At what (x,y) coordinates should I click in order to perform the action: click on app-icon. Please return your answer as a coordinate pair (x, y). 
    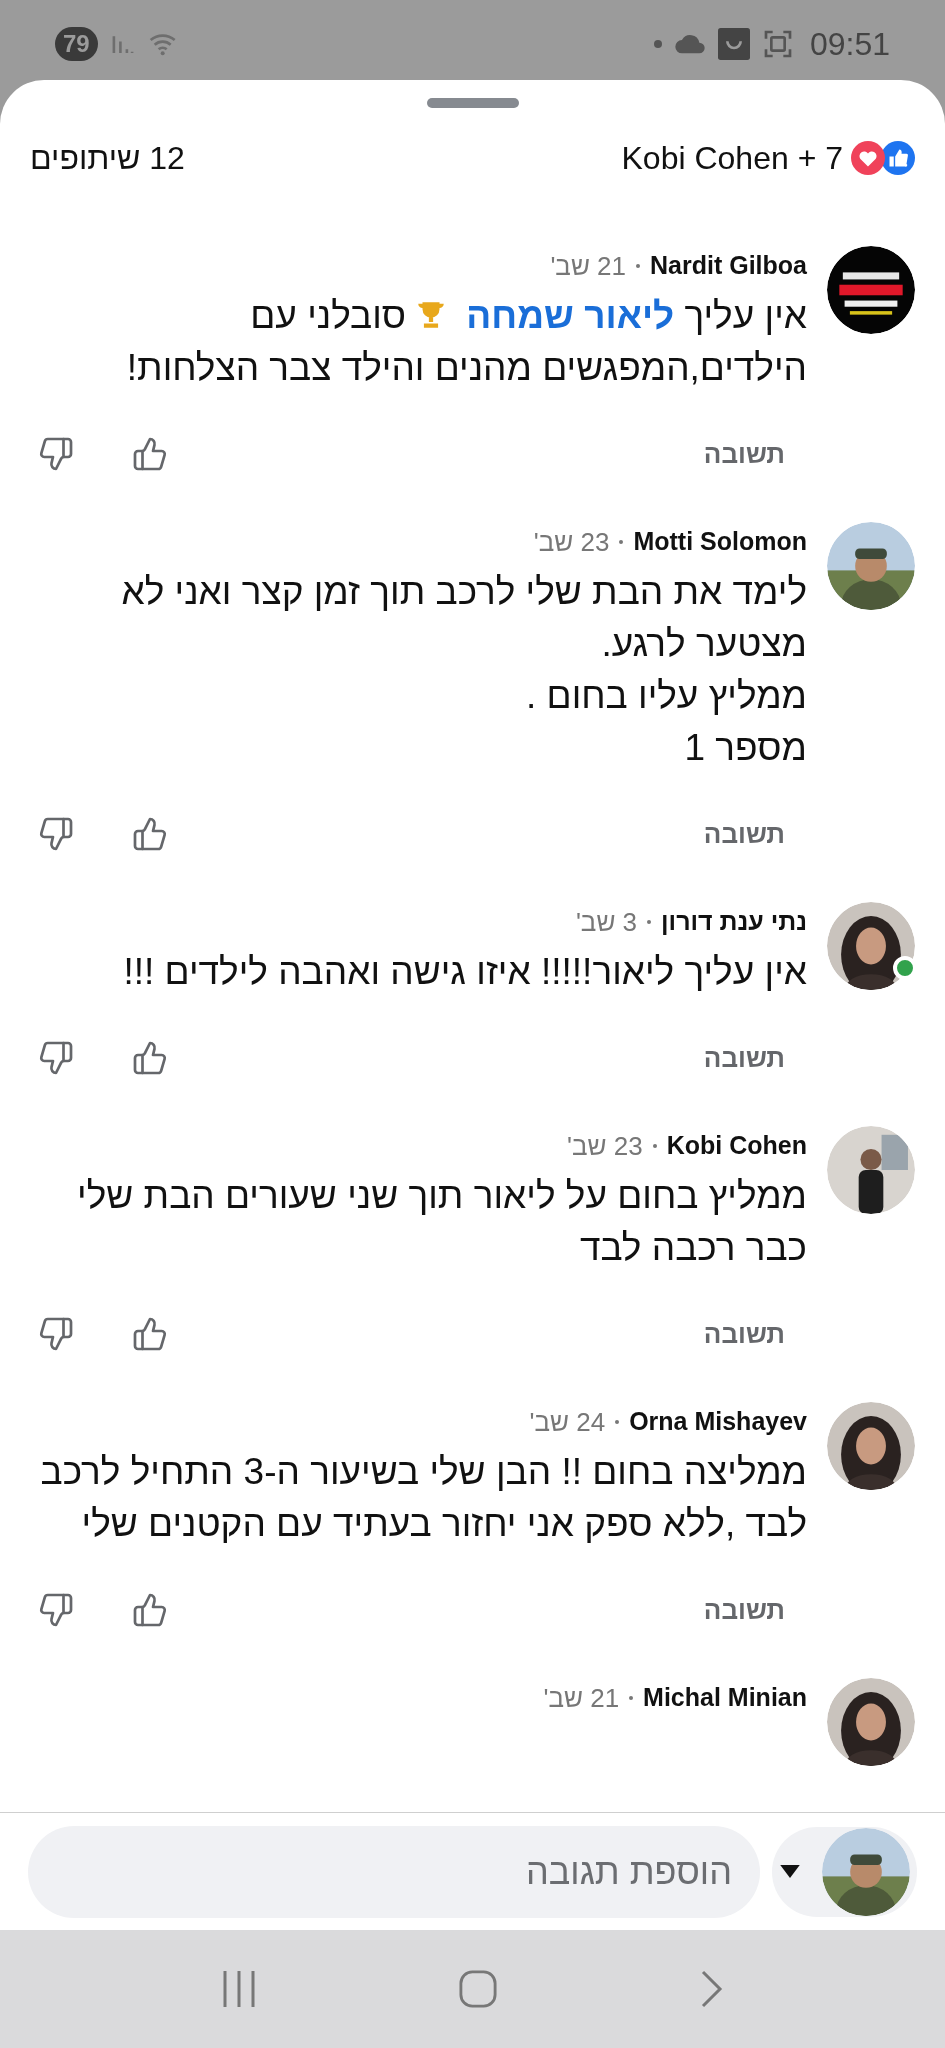
    Looking at the image, I should click on (733, 44).